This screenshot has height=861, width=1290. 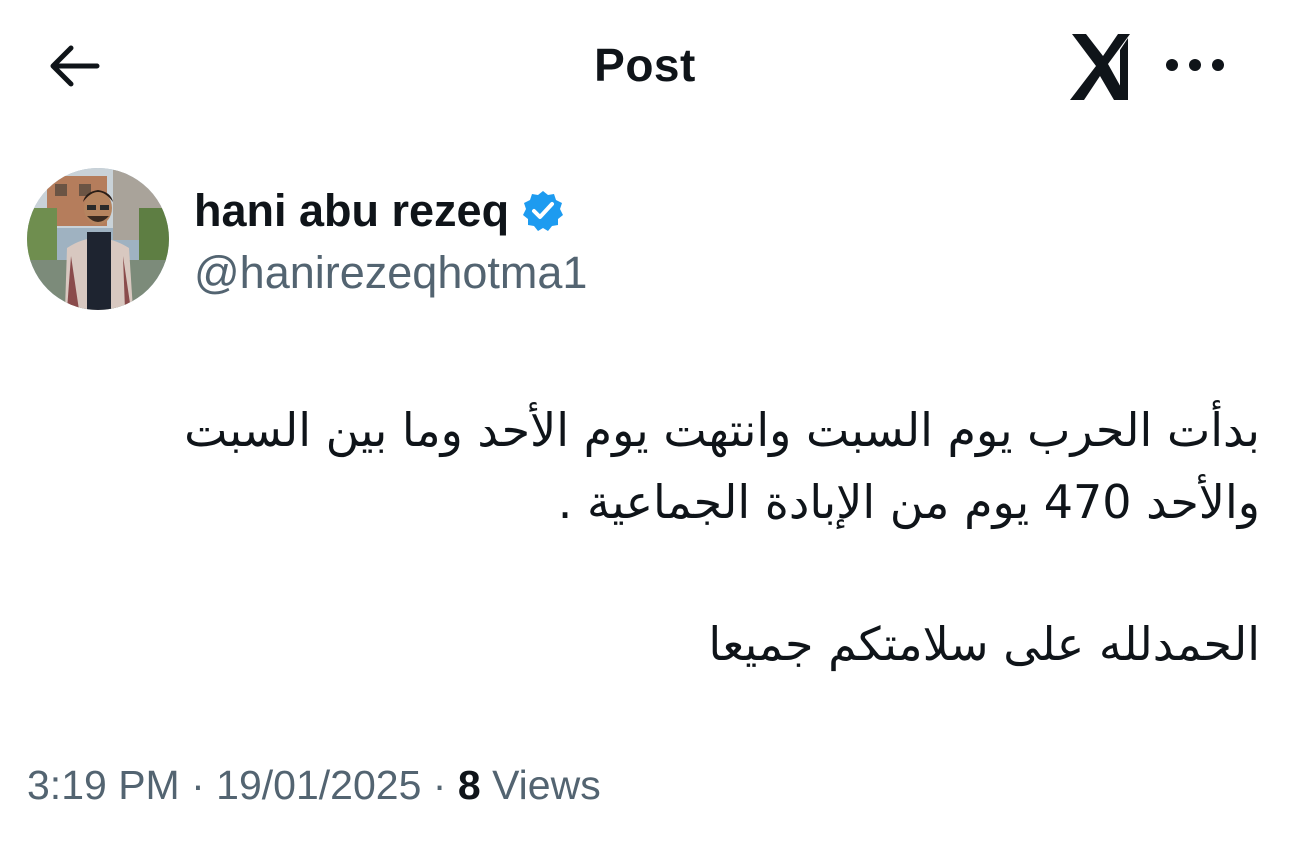 I want to click on grok-logo-icon, so click(x=1100, y=67).